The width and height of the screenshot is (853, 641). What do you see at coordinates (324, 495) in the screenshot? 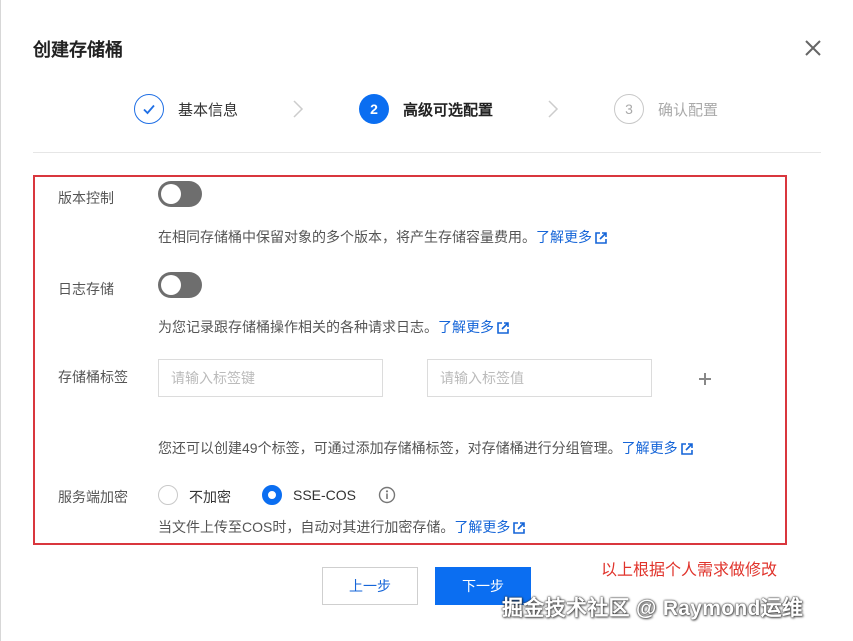
I see `radio-label-sse-cos: SSE-COS` at bounding box center [324, 495].